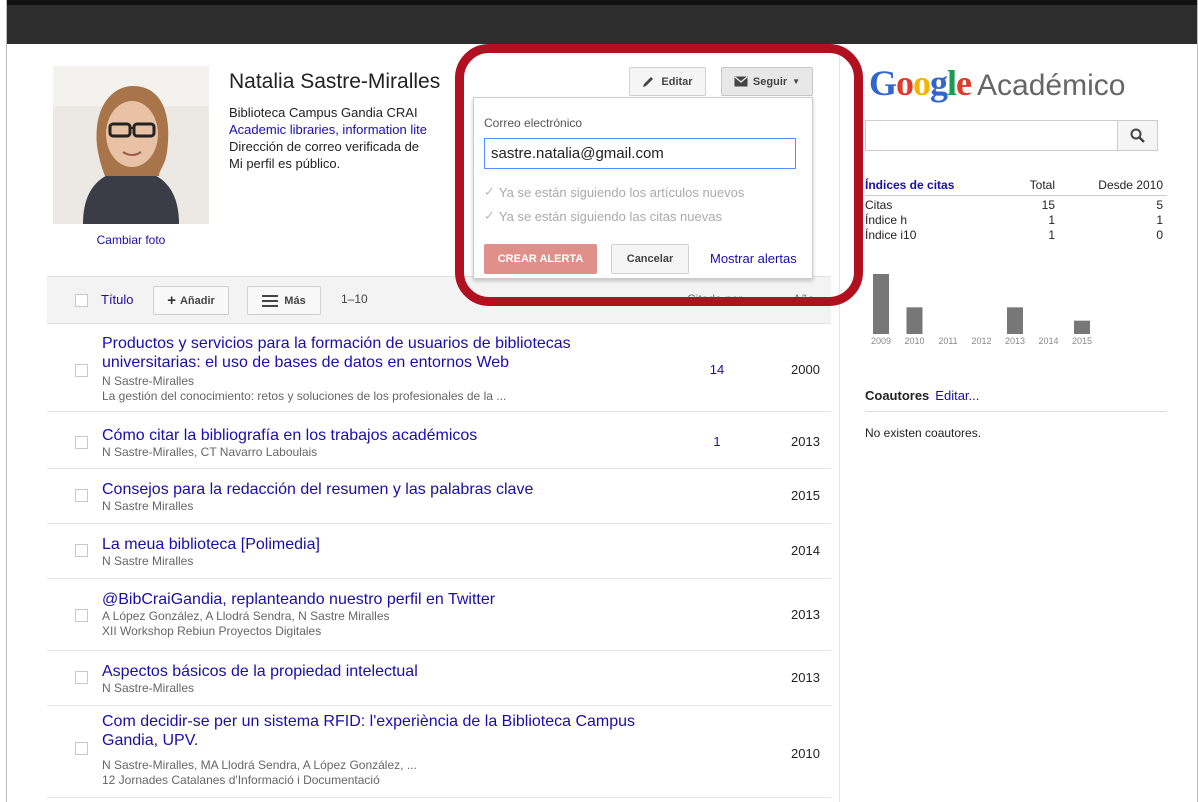 Image resolution: width=1198 pixels, height=802 pixels. Describe the element at coordinates (805, 369) in the screenshot. I see `article-year: 2000` at that location.